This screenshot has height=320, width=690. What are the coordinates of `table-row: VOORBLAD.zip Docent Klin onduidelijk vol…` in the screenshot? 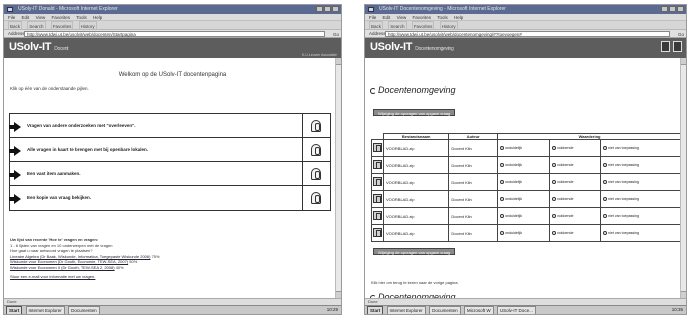 It's located at (526, 182).